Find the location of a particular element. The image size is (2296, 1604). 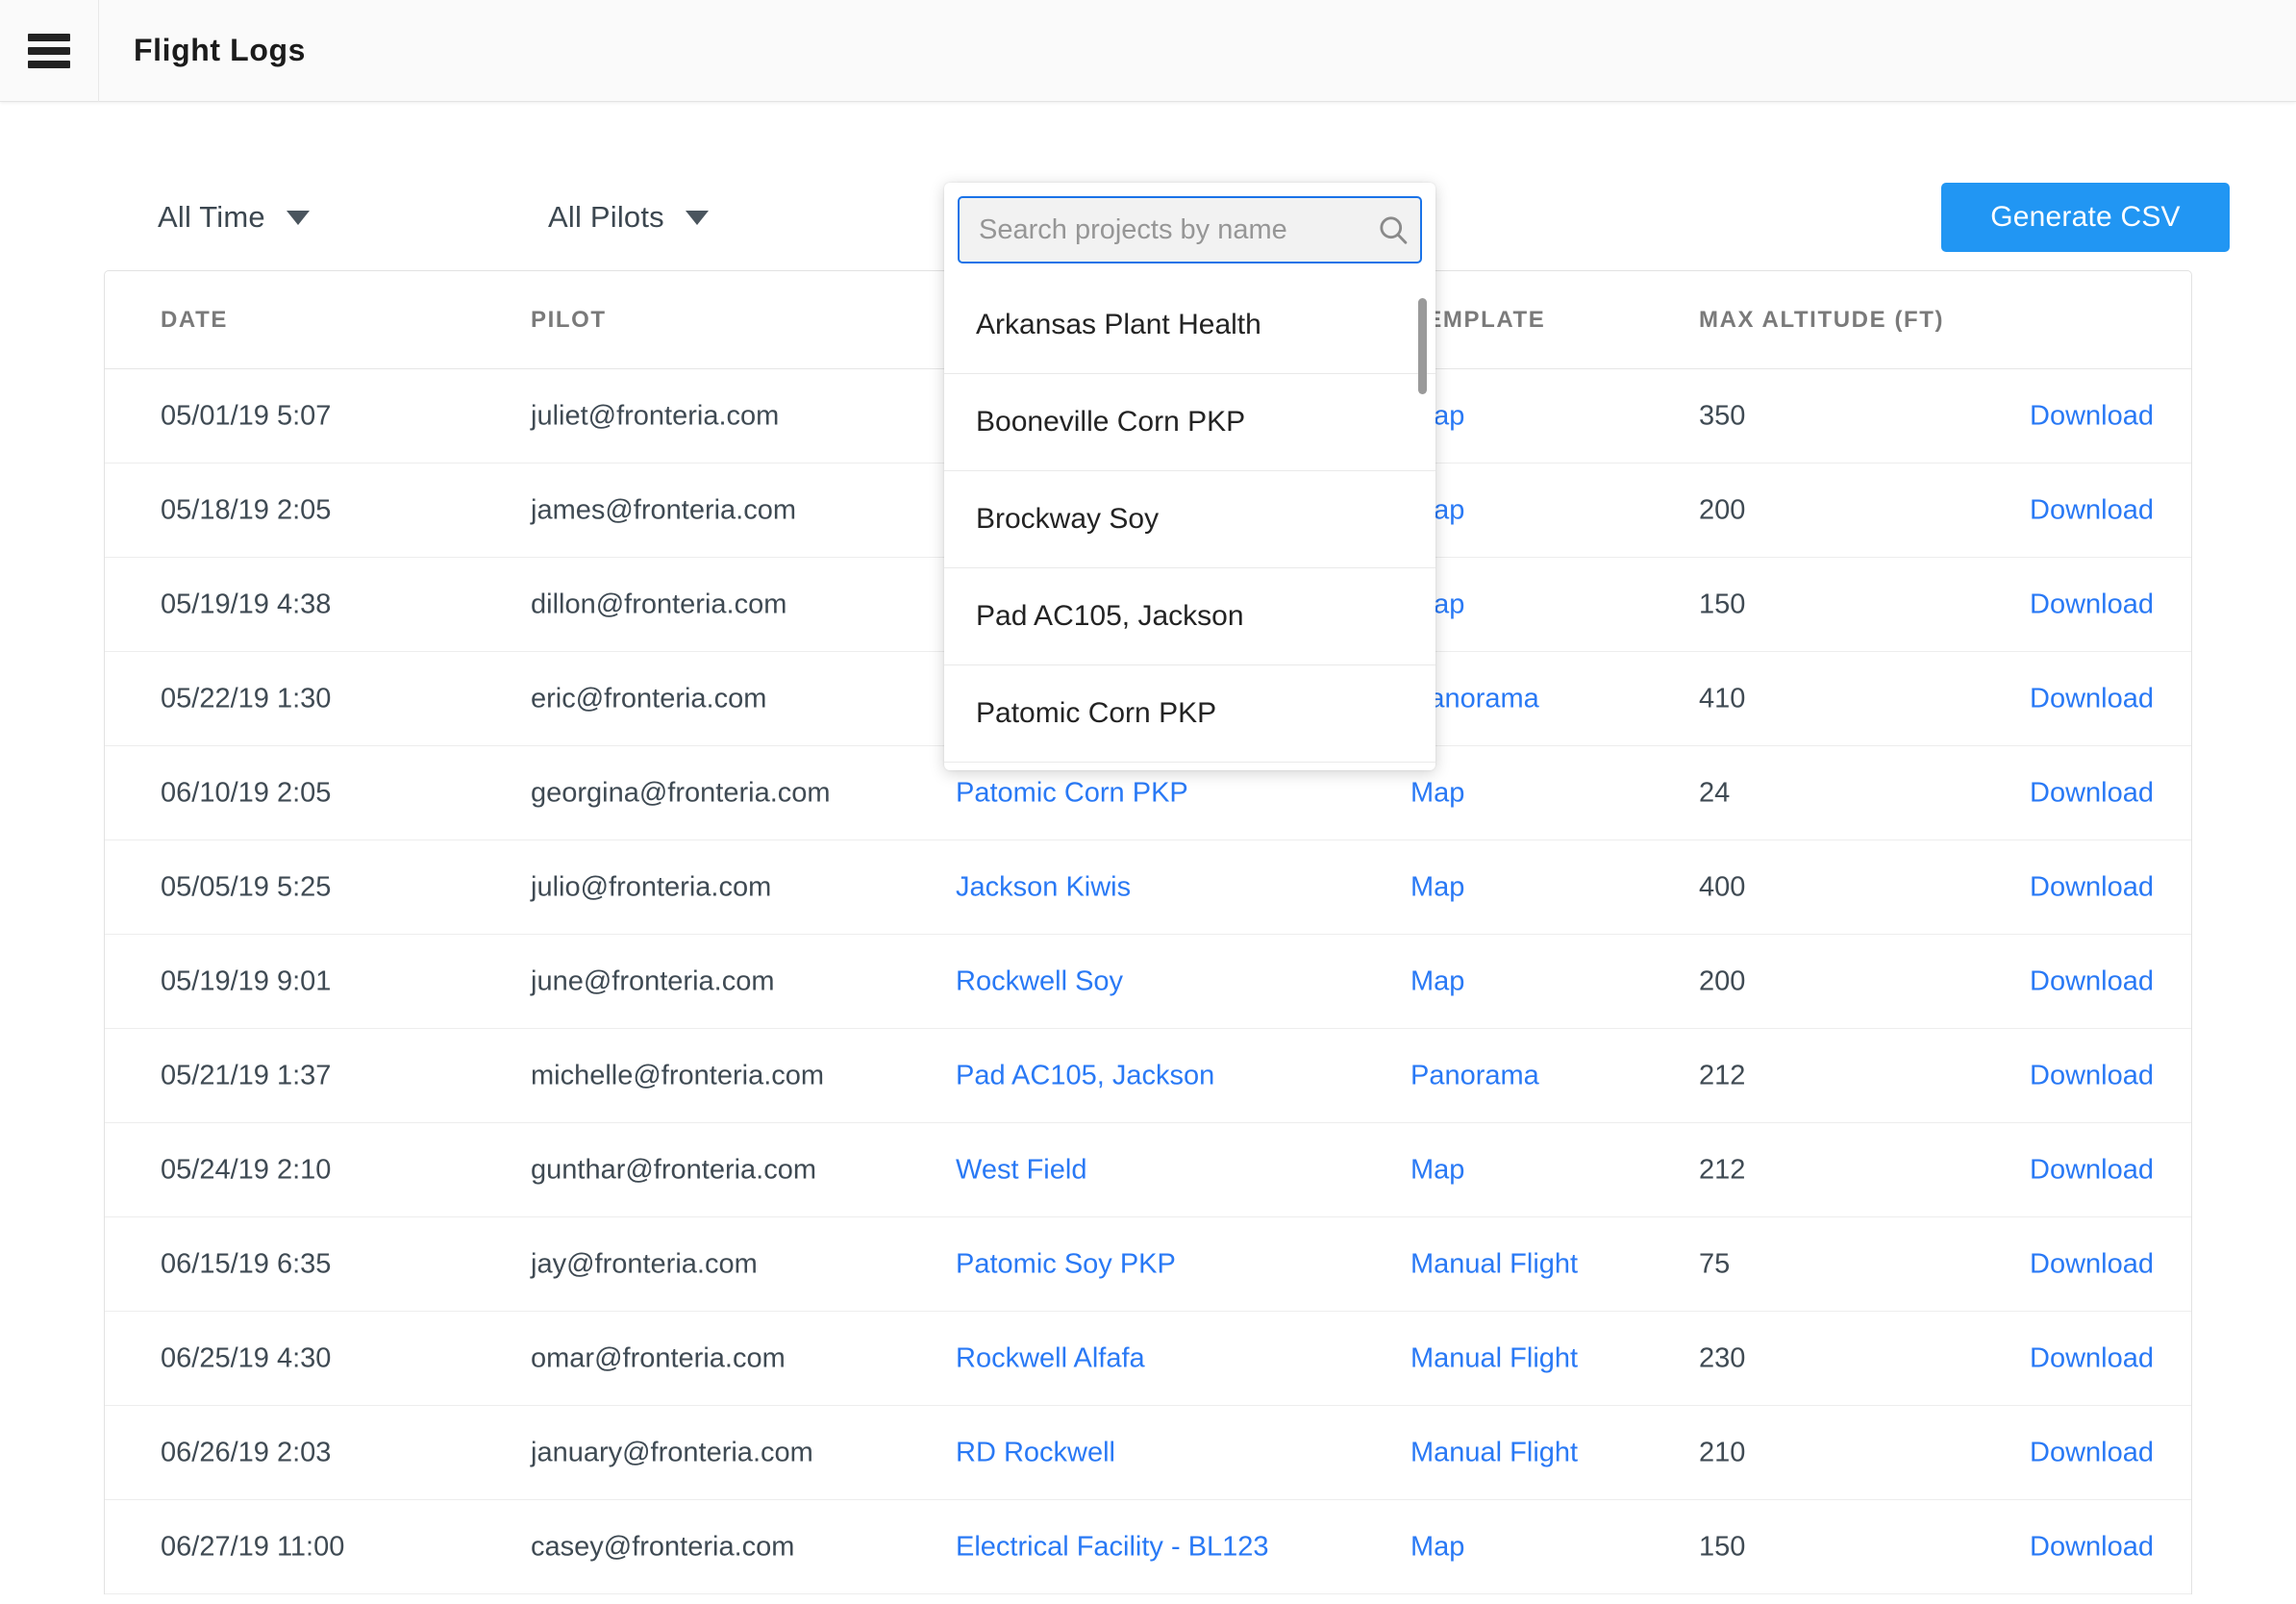

hamburger-menu-icon is located at coordinates (49, 50).